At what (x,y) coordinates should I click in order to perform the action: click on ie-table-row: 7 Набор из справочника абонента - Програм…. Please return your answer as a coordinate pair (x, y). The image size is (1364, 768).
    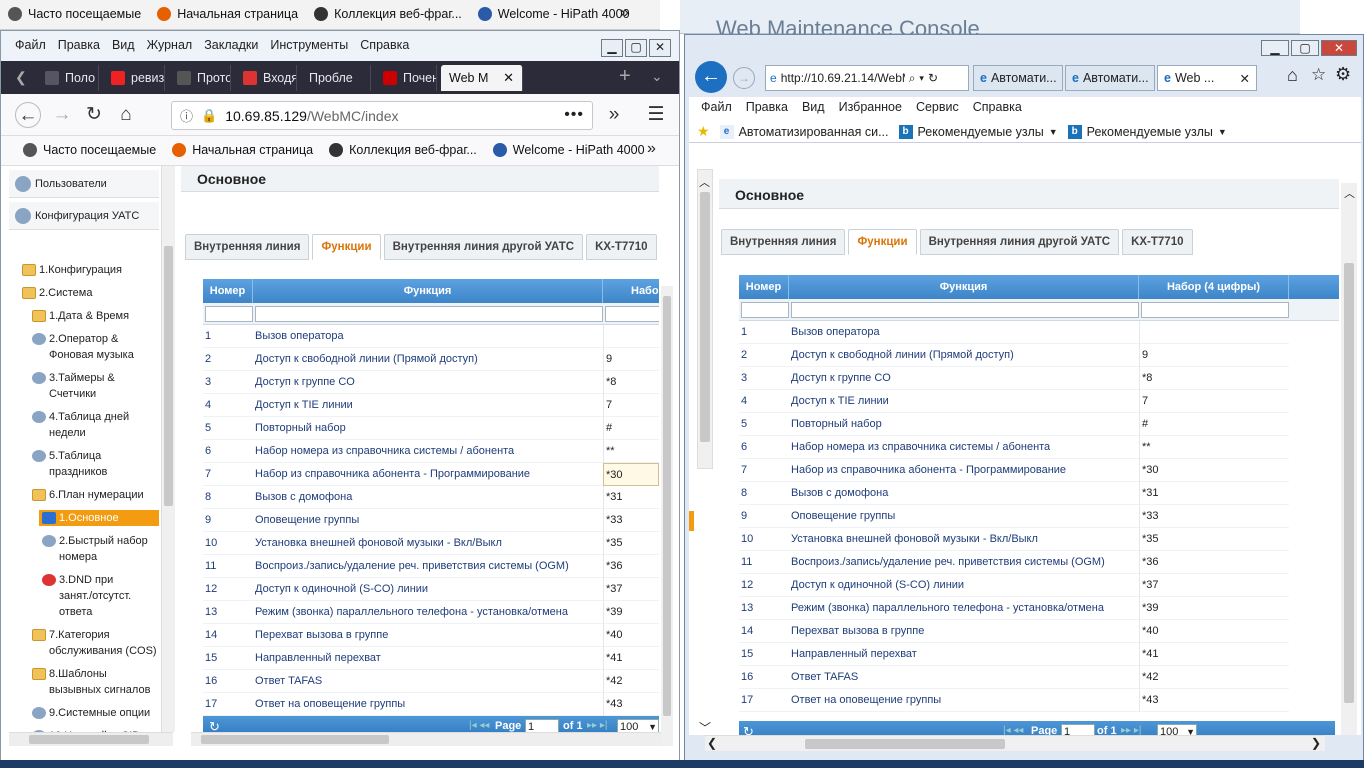
    Looking at the image, I should click on (1014, 470).